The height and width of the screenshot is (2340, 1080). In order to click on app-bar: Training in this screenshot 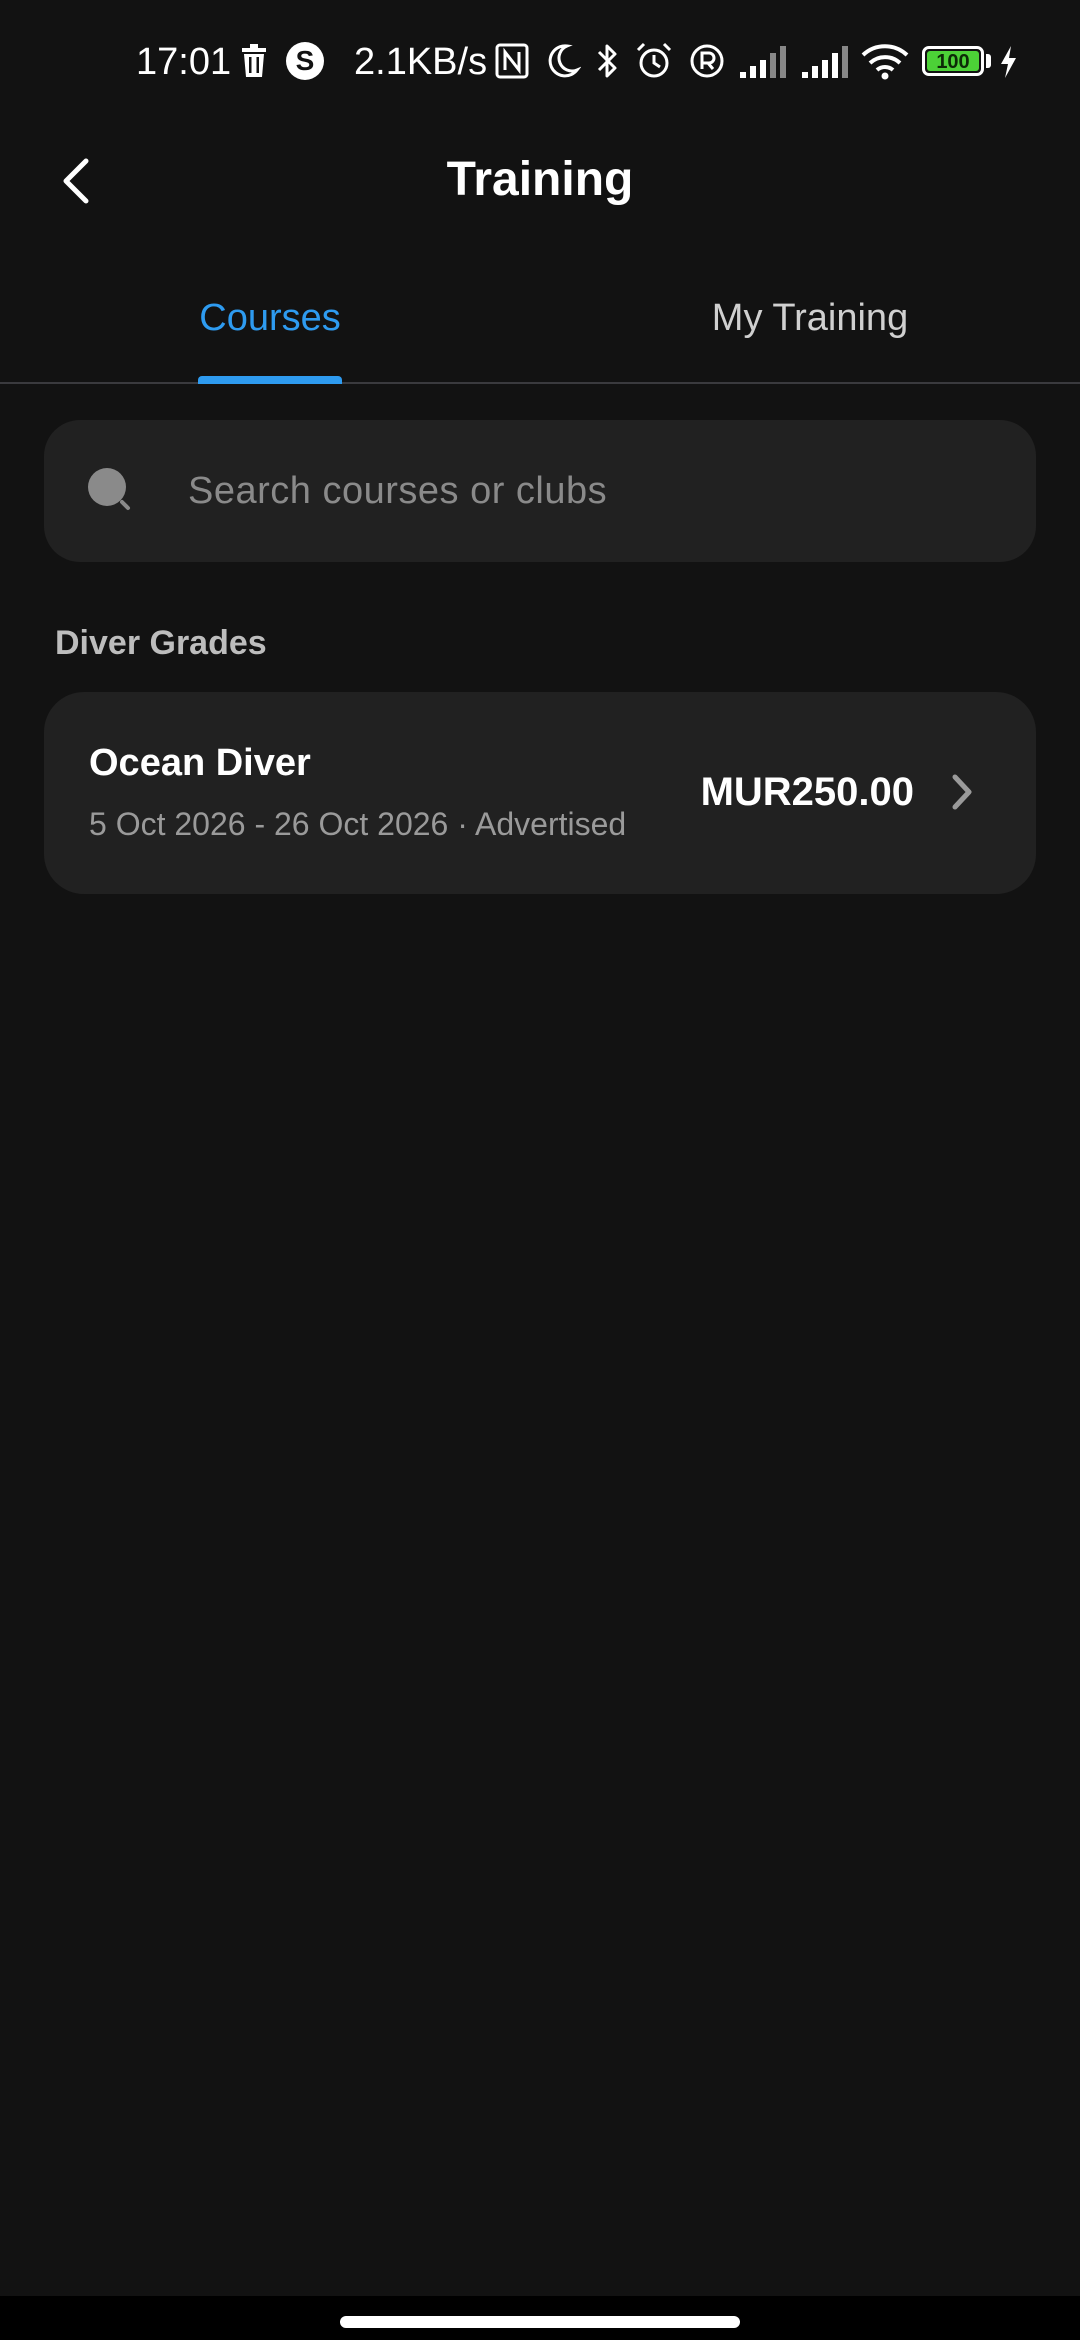, I will do `click(540, 191)`.